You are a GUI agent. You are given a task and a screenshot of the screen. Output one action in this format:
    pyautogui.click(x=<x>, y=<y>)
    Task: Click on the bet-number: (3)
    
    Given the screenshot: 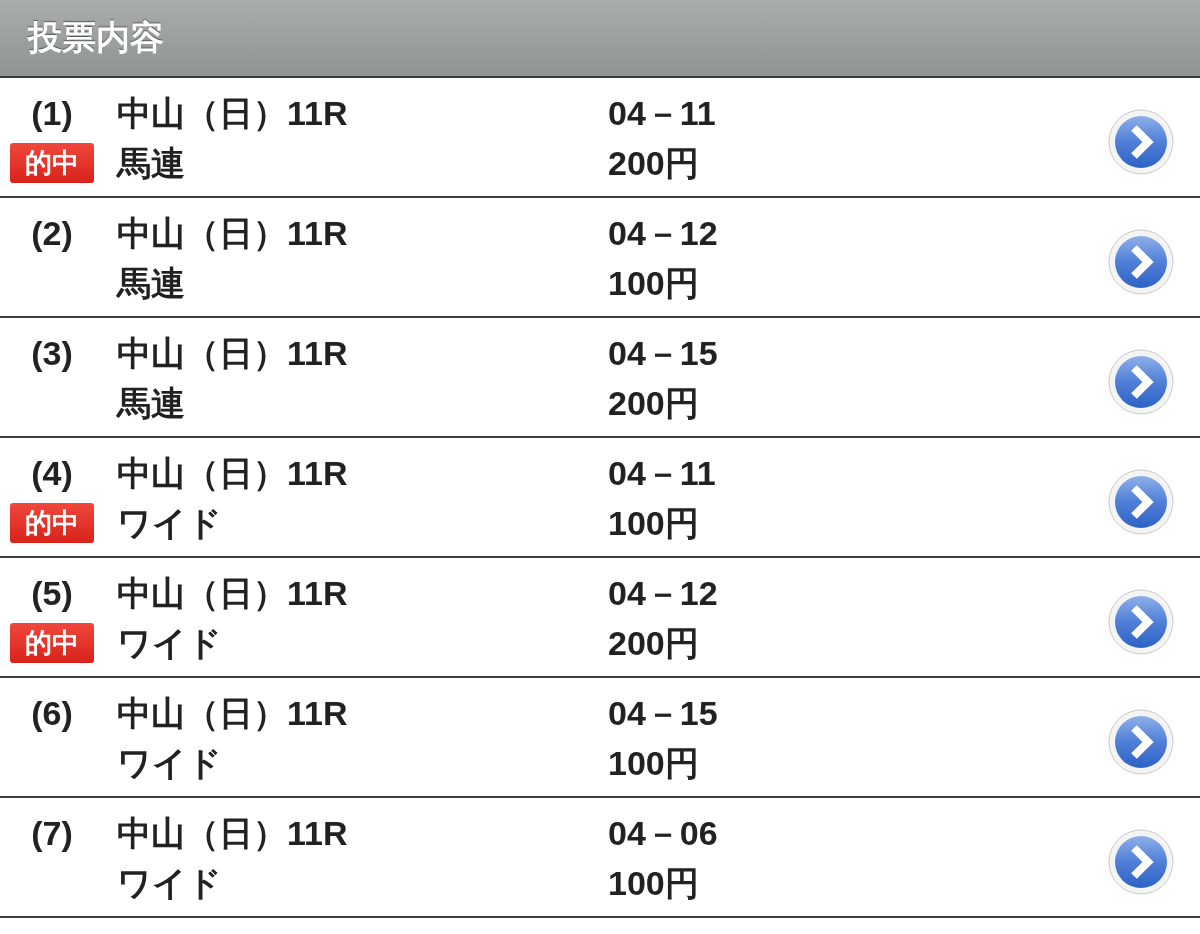 What is the action you would take?
    pyautogui.click(x=52, y=353)
    